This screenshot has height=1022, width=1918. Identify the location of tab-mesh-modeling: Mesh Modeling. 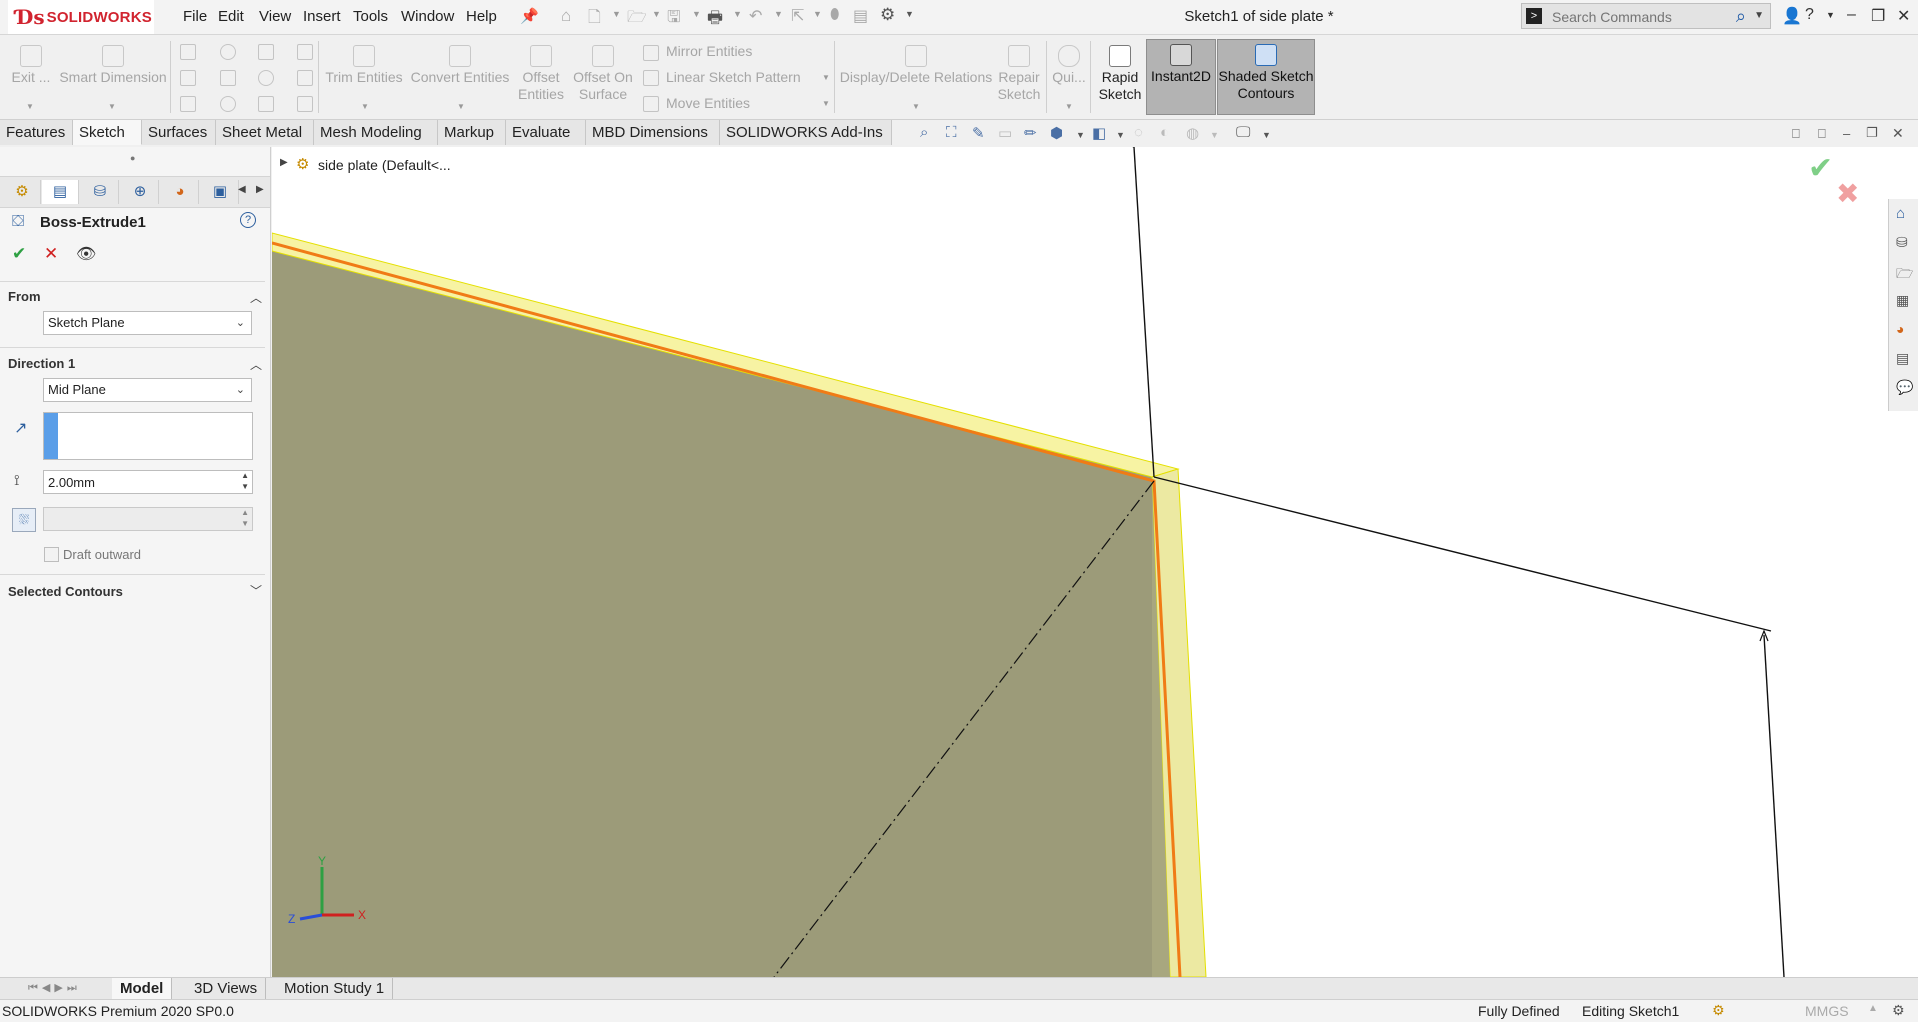
(376, 132).